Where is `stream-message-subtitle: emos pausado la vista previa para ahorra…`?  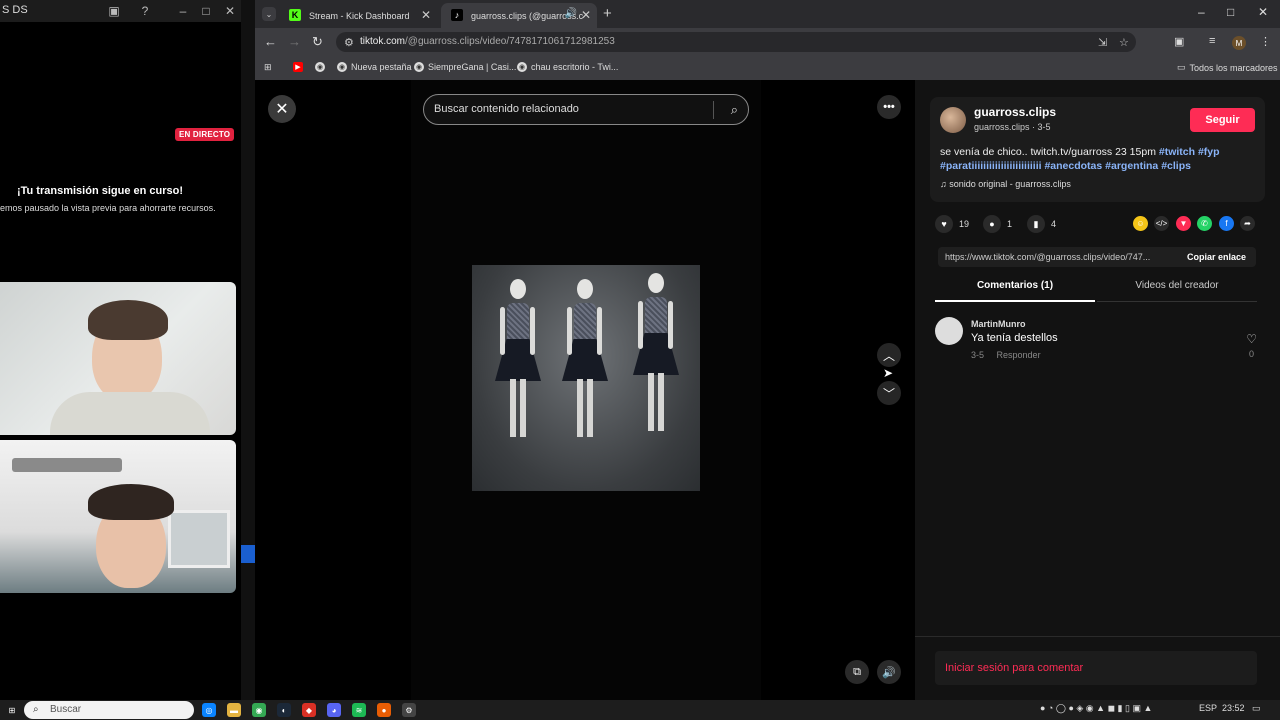
stream-message-subtitle: emos pausado la vista previa para ahorra… is located at coordinates (108, 208).